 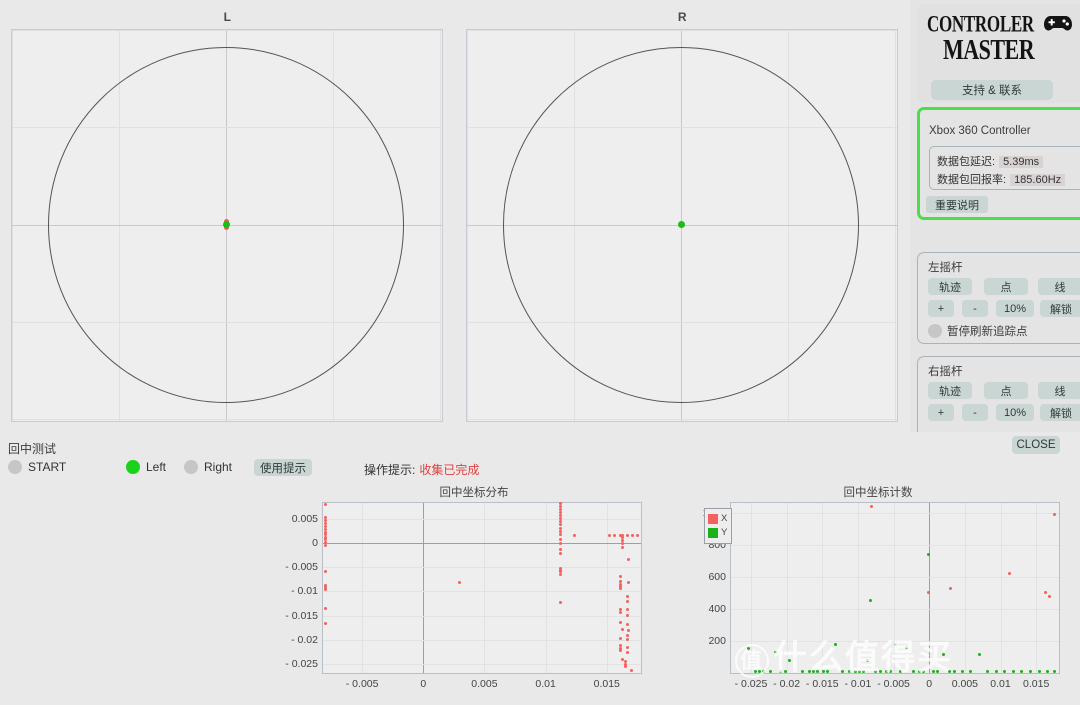 What do you see at coordinates (1006, 390) in the screenshot?
I see `right-point-button: 点` at bounding box center [1006, 390].